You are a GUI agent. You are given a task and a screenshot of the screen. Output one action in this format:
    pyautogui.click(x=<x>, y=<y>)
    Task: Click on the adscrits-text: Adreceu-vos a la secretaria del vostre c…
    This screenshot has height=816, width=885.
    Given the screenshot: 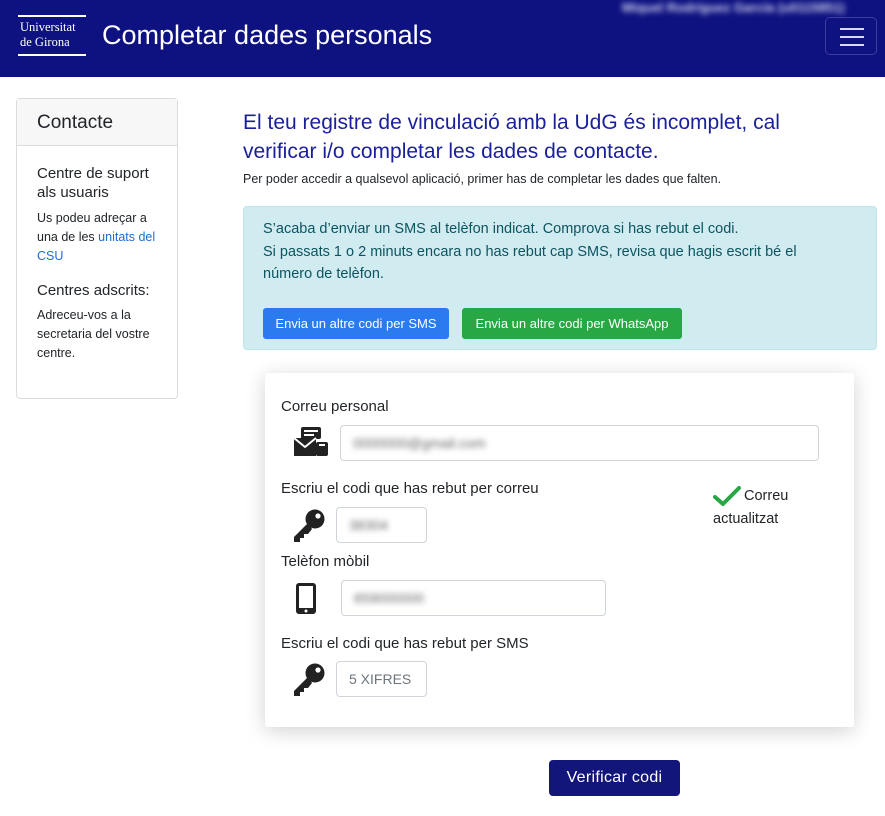 What is the action you would take?
    pyautogui.click(x=93, y=334)
    